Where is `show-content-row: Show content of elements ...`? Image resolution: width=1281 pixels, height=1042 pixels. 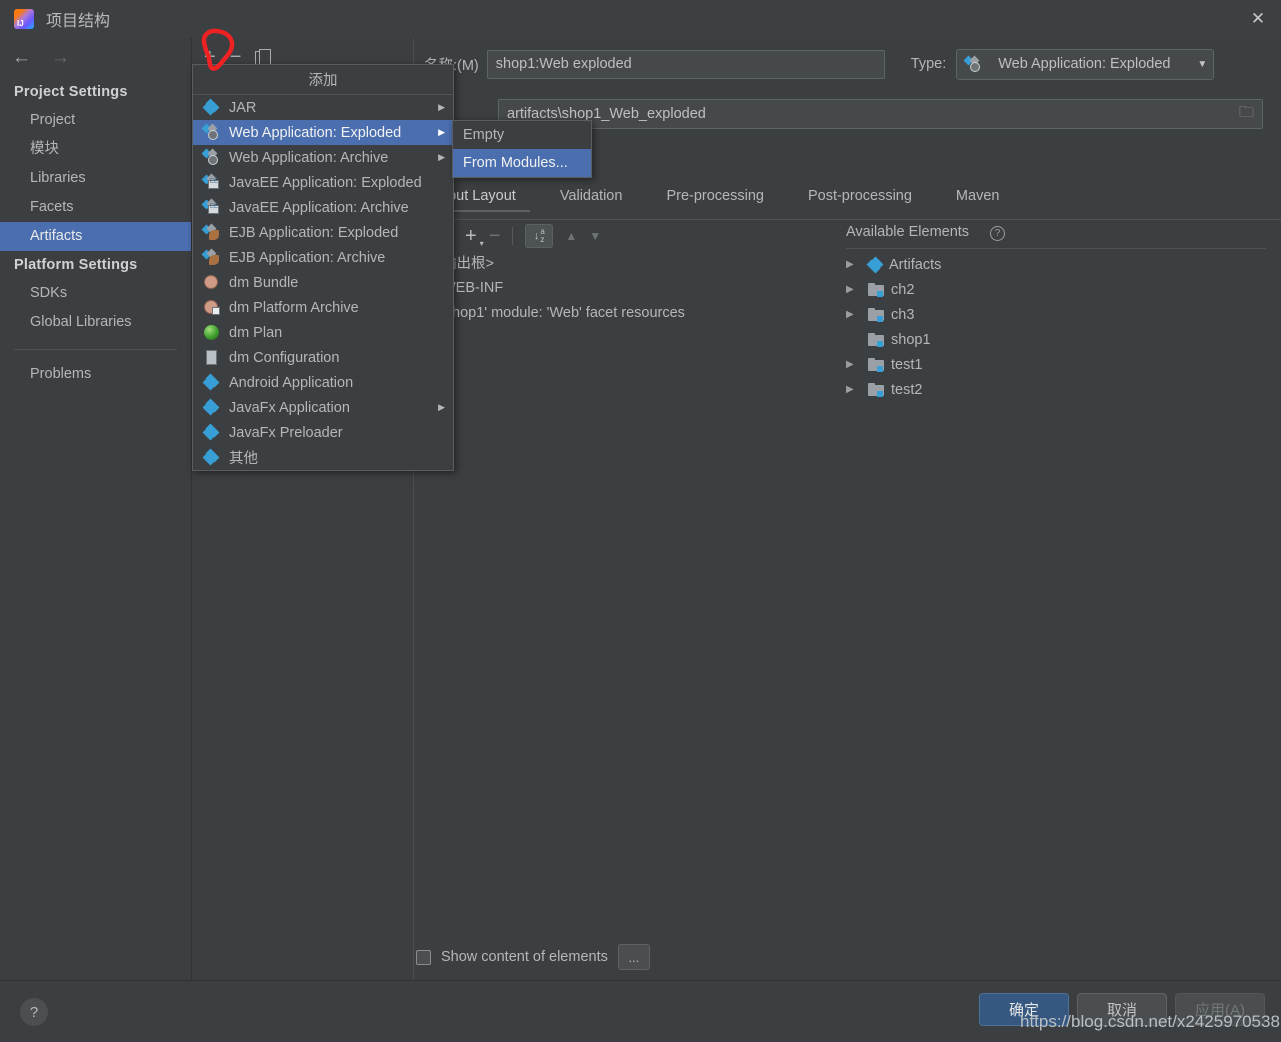 show-content-row: Show content of elements ... is located at coordinates (533, 957).